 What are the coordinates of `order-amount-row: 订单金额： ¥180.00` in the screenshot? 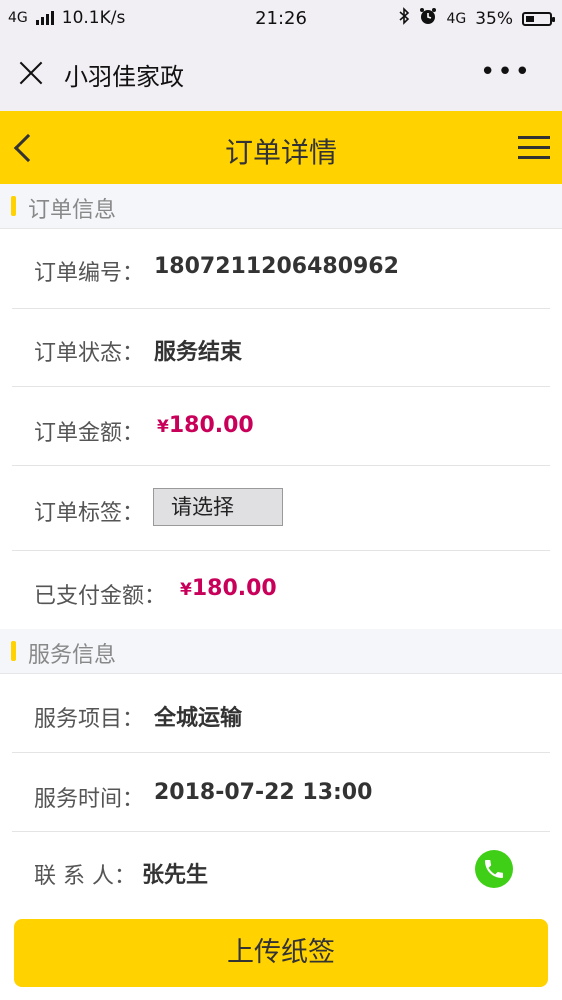 It's located at (281, 426).